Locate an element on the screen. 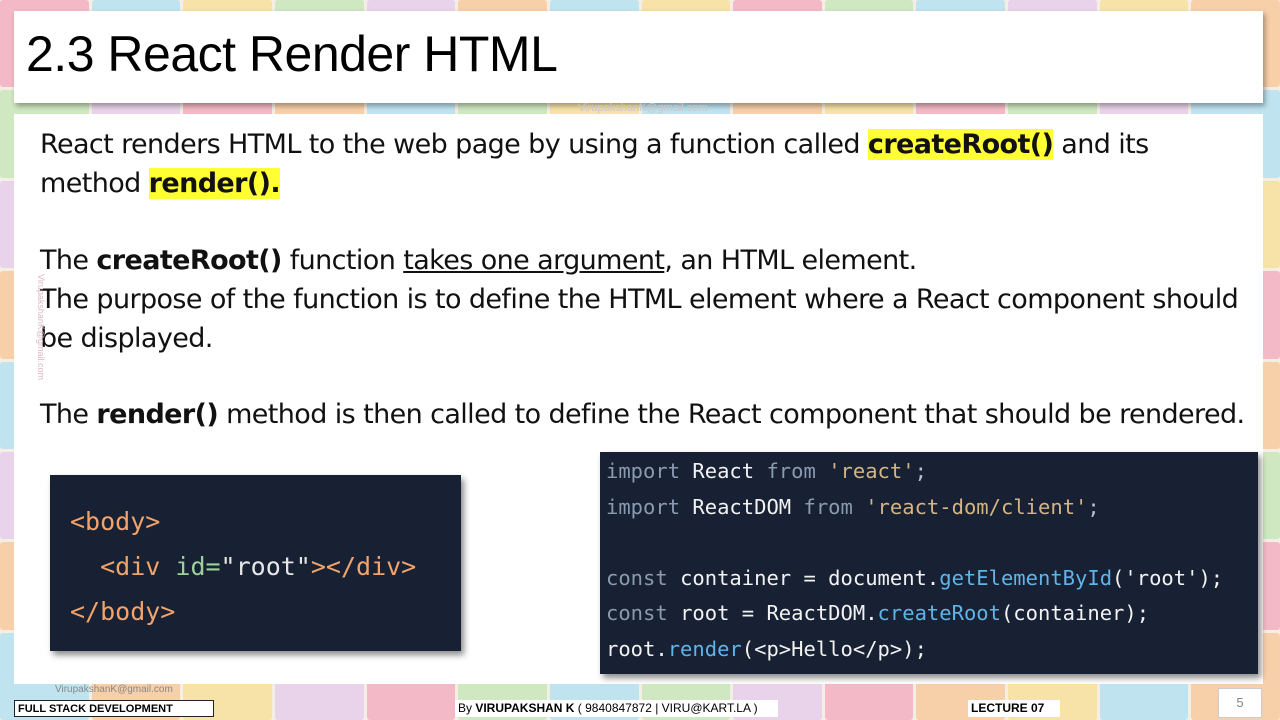 The width and height of the screenshot is (1280, 720). code-token: <div is located at coordinates (130, 566).